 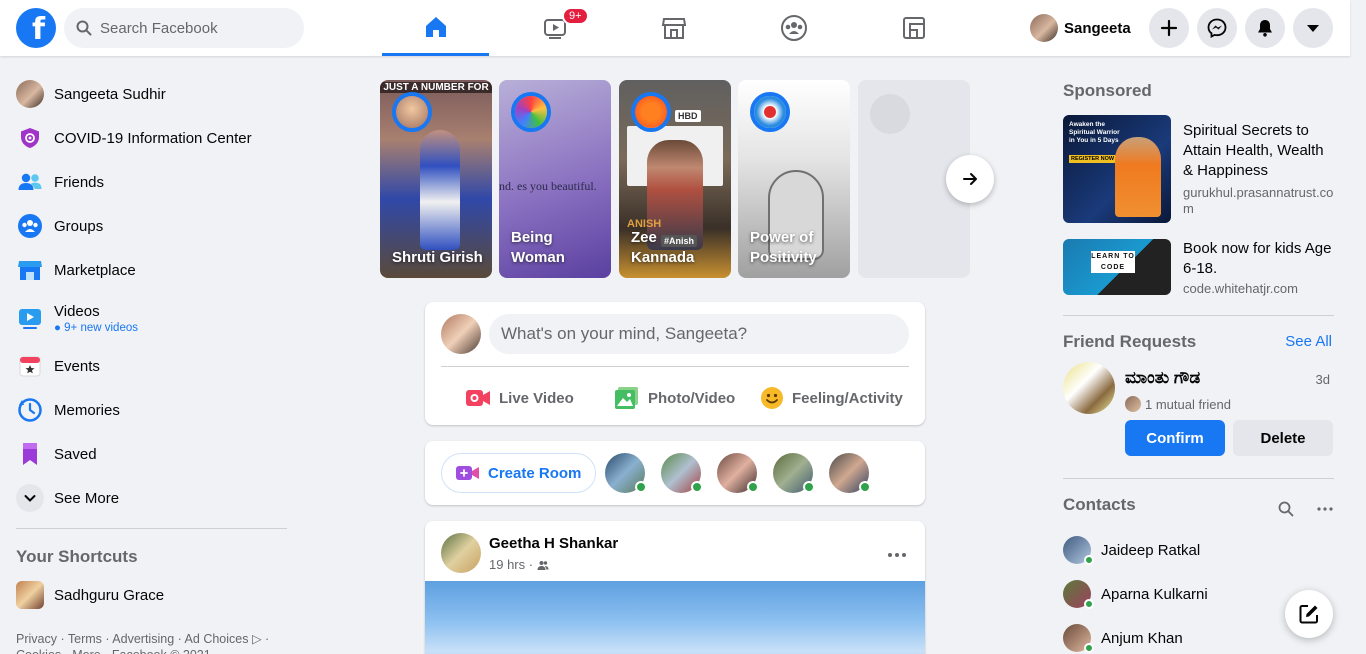 I want to click on caret-down-icon, so click(x=1313, y=28).